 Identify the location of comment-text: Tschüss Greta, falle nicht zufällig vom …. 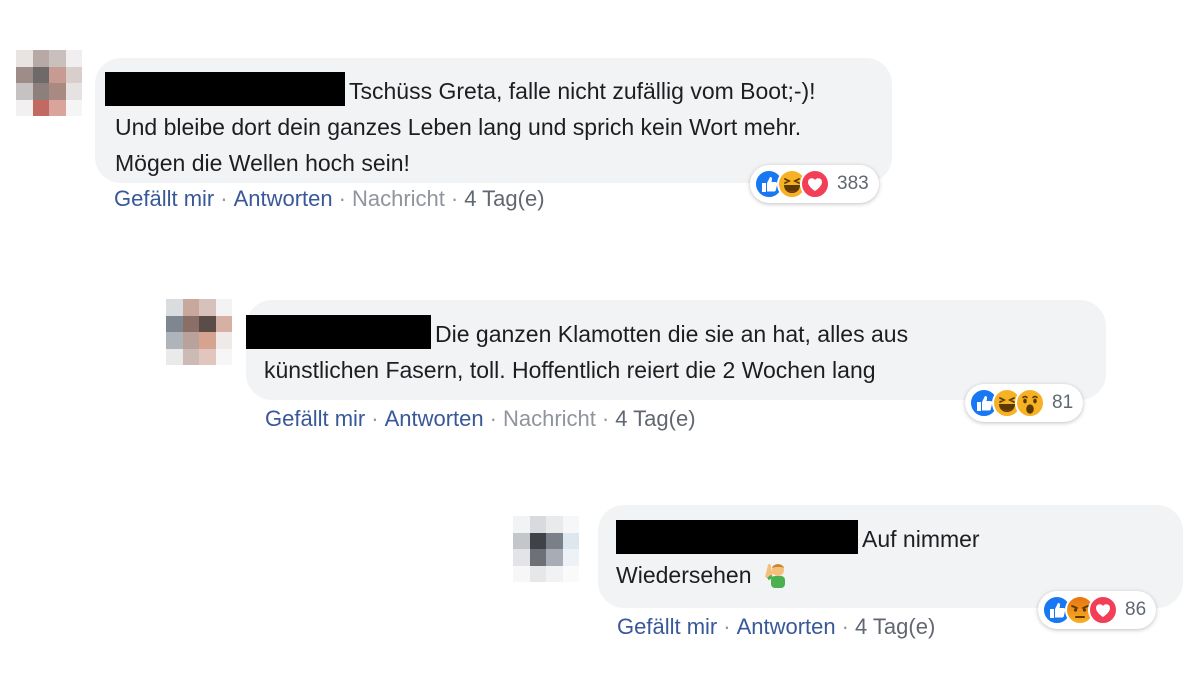
(582, 91).